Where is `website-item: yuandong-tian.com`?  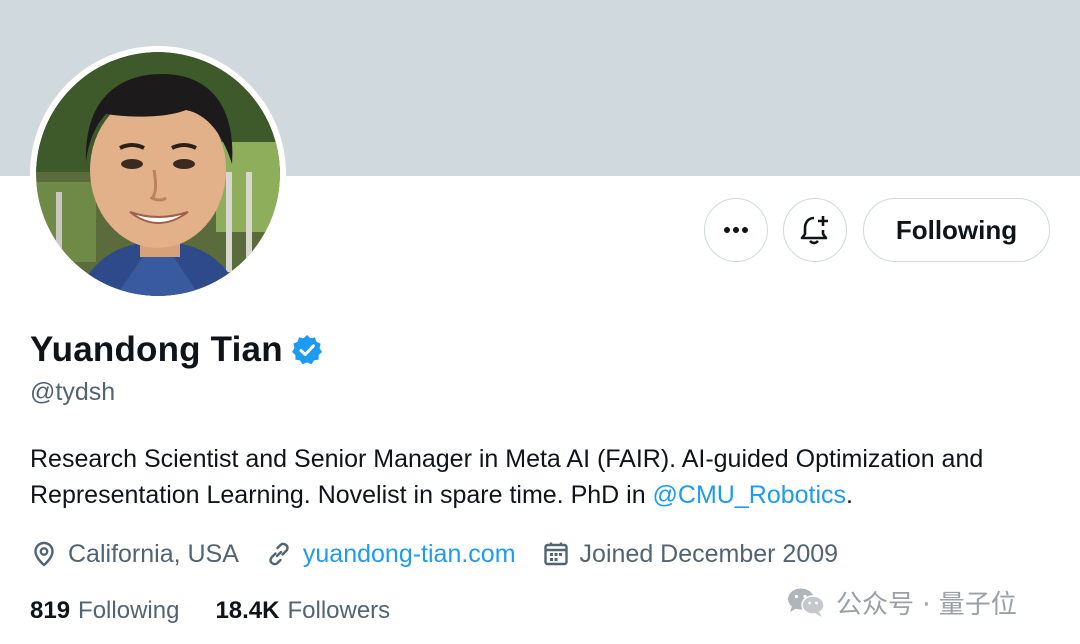
website-item: yuandong-tian.com is located at coordinates (390, 554).